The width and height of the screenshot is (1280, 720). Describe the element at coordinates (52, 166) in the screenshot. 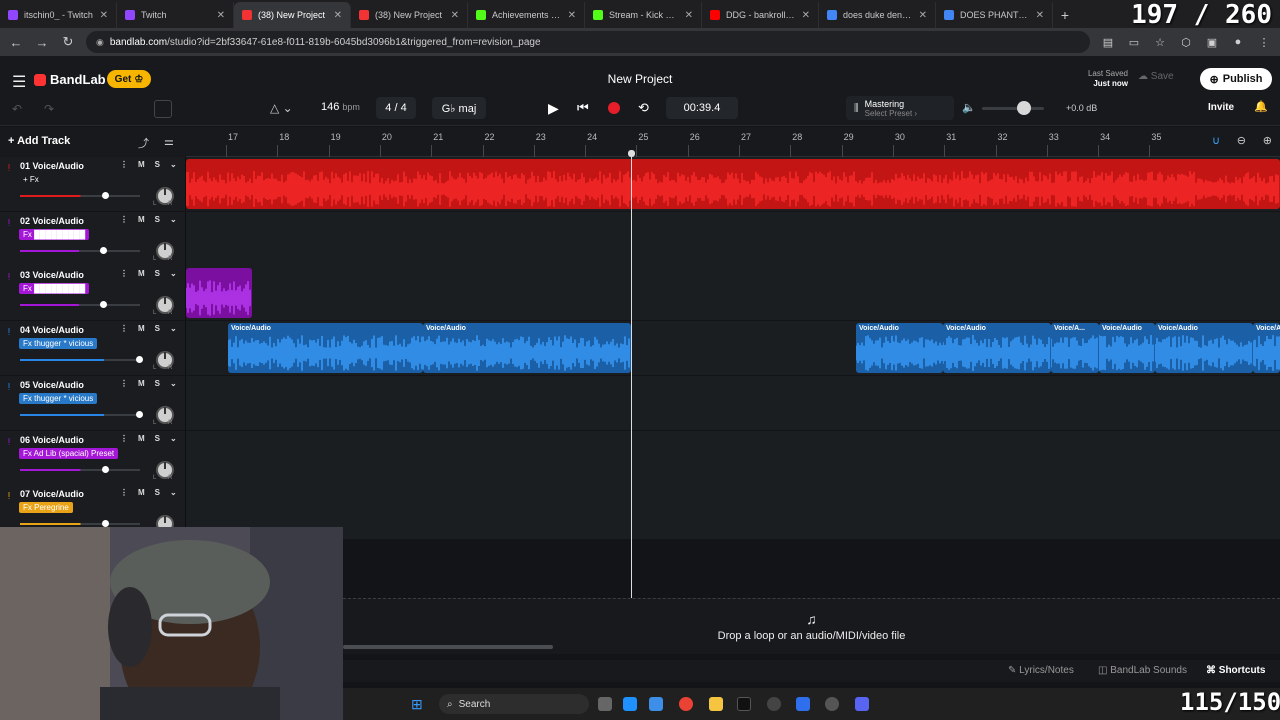

I see `track-name: 01 Voice/Audio` at that location.